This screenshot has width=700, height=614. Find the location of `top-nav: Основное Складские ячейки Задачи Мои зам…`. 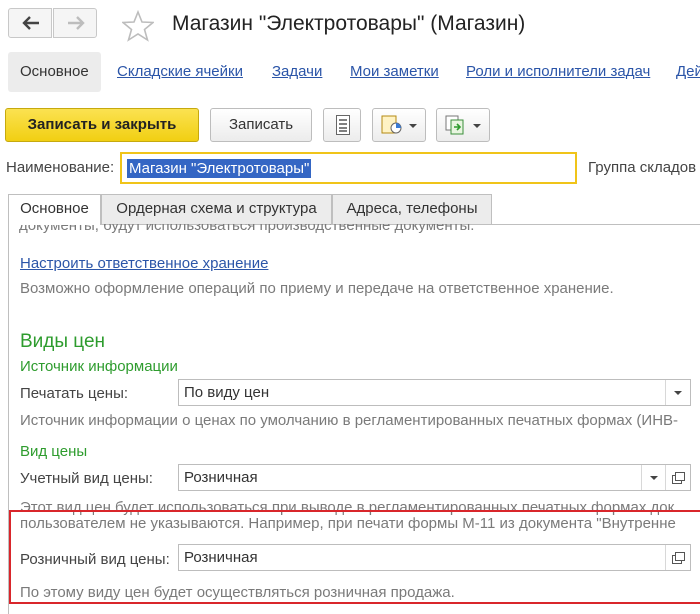

top-nav: Основное Складские ячейки Задачи Мои зам… is located at coordinates (354, 72).